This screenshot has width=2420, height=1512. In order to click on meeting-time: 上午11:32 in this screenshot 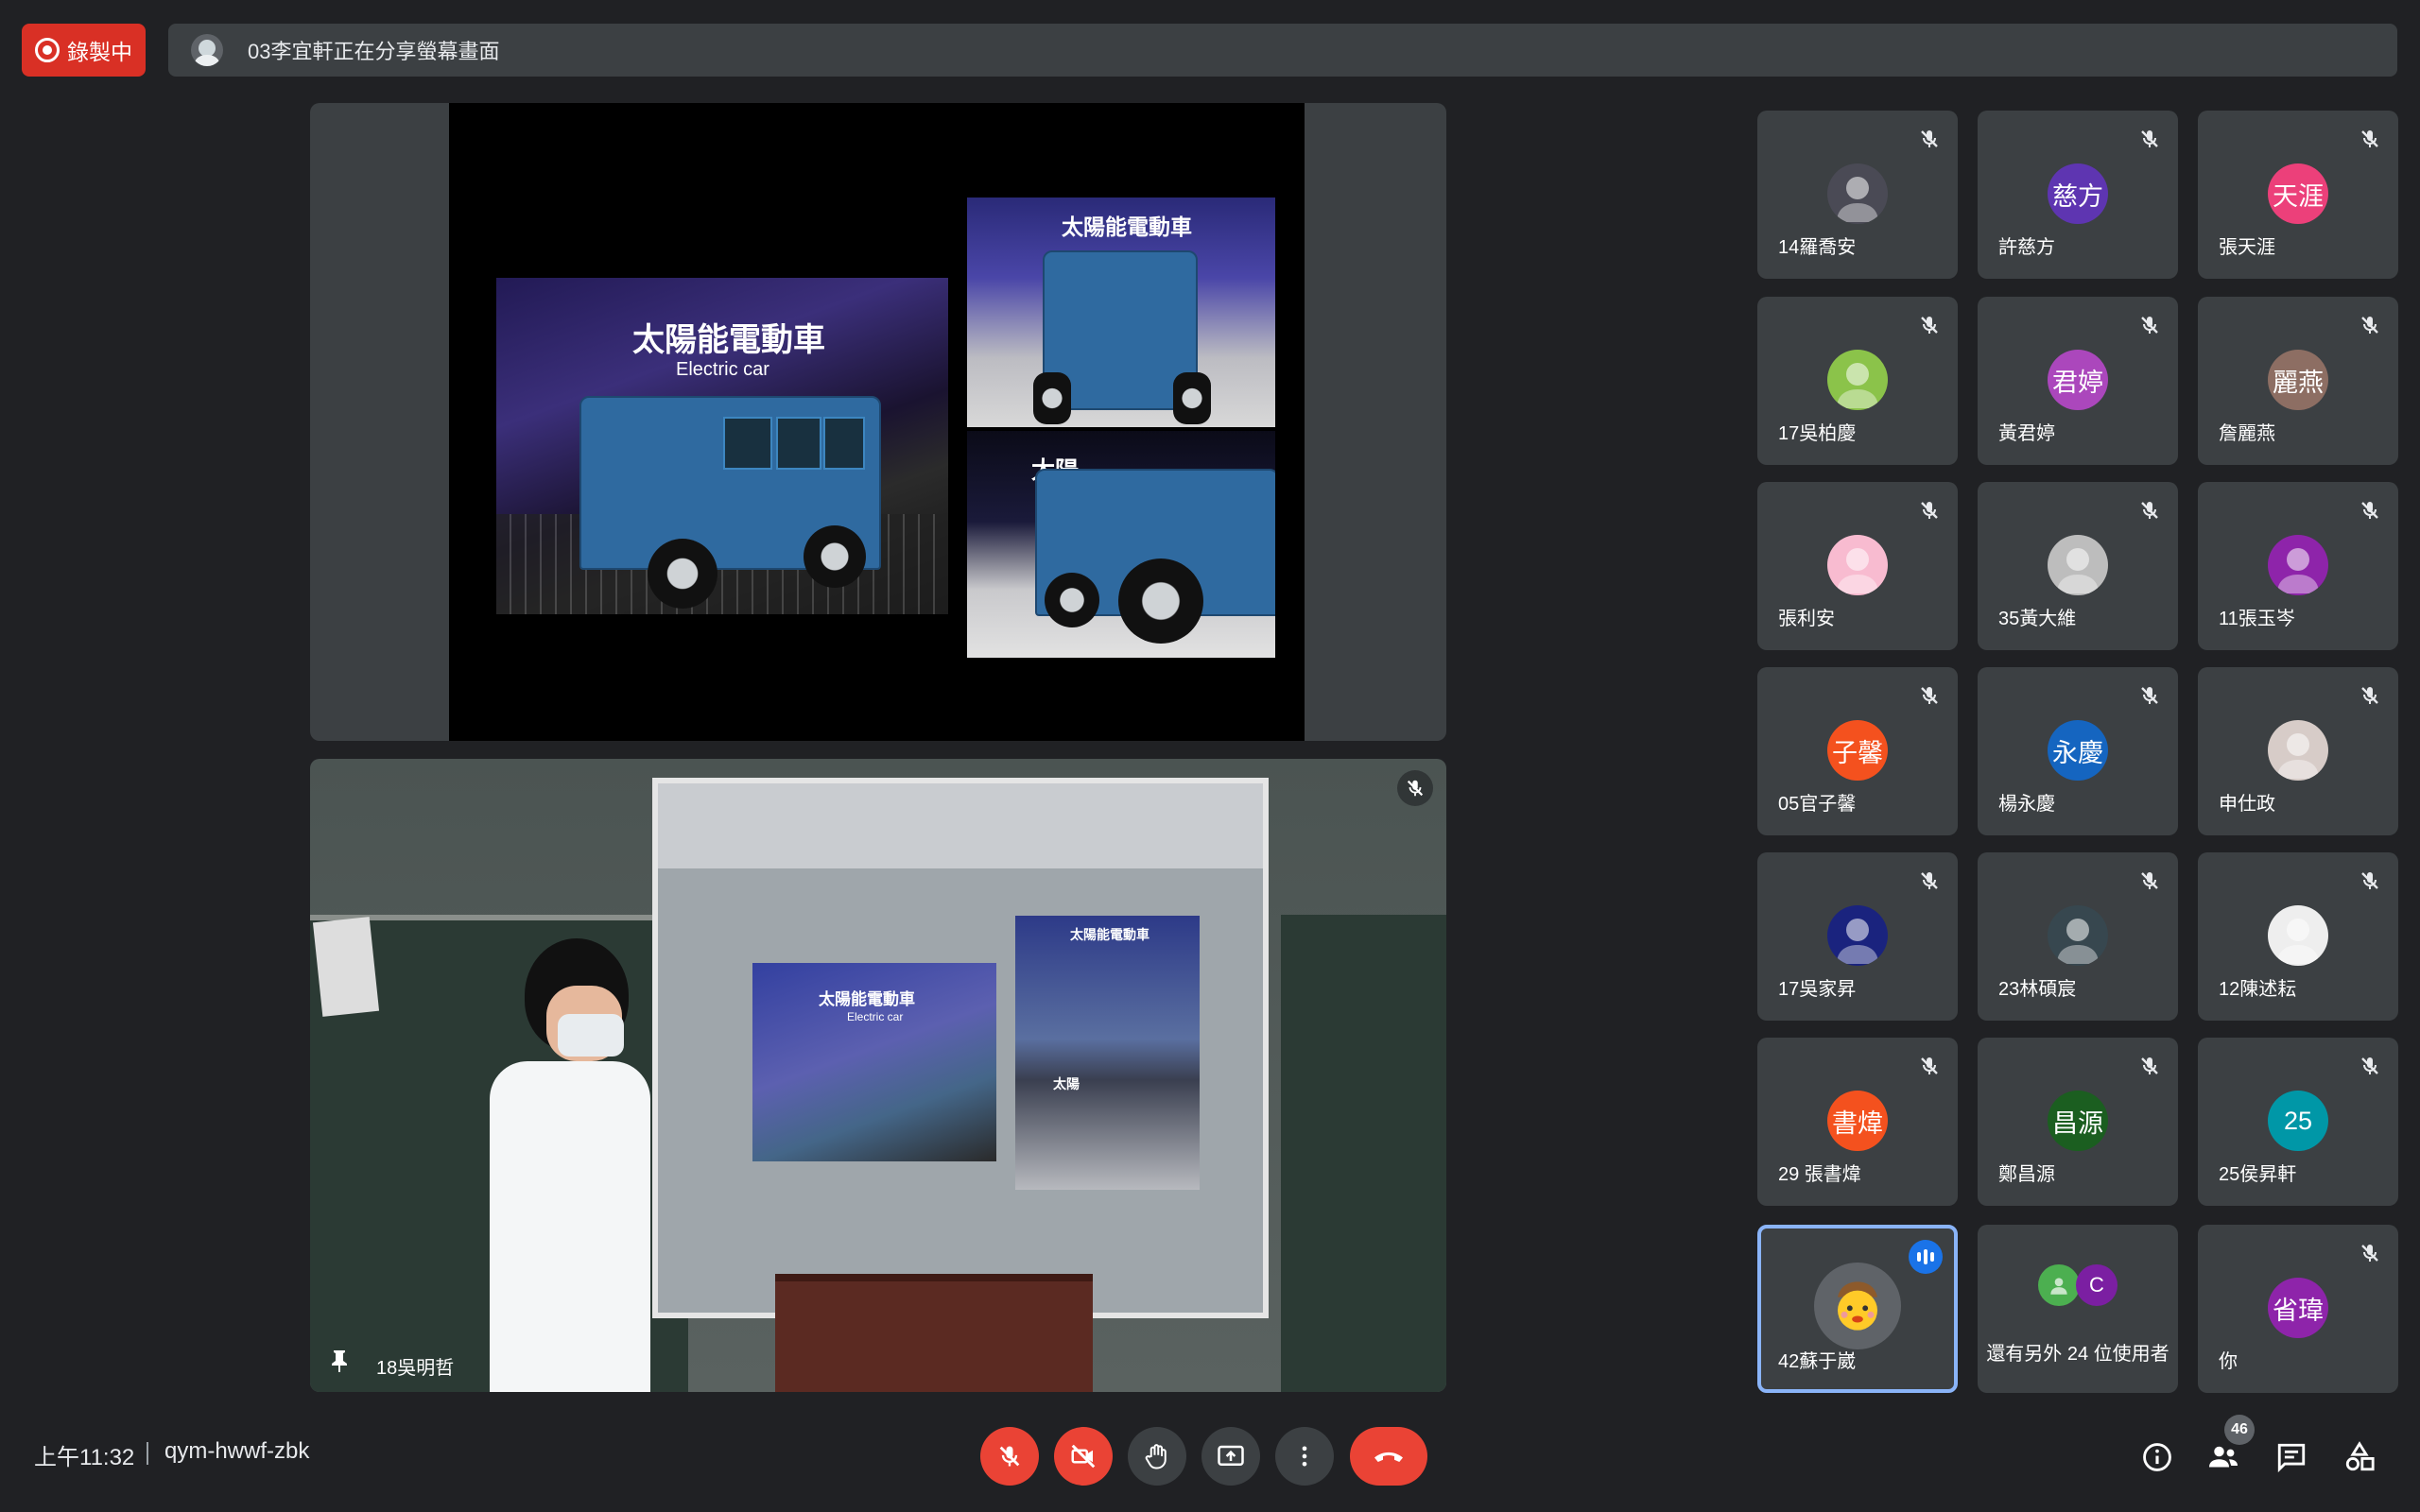, I will do `click(84, 1457)`.